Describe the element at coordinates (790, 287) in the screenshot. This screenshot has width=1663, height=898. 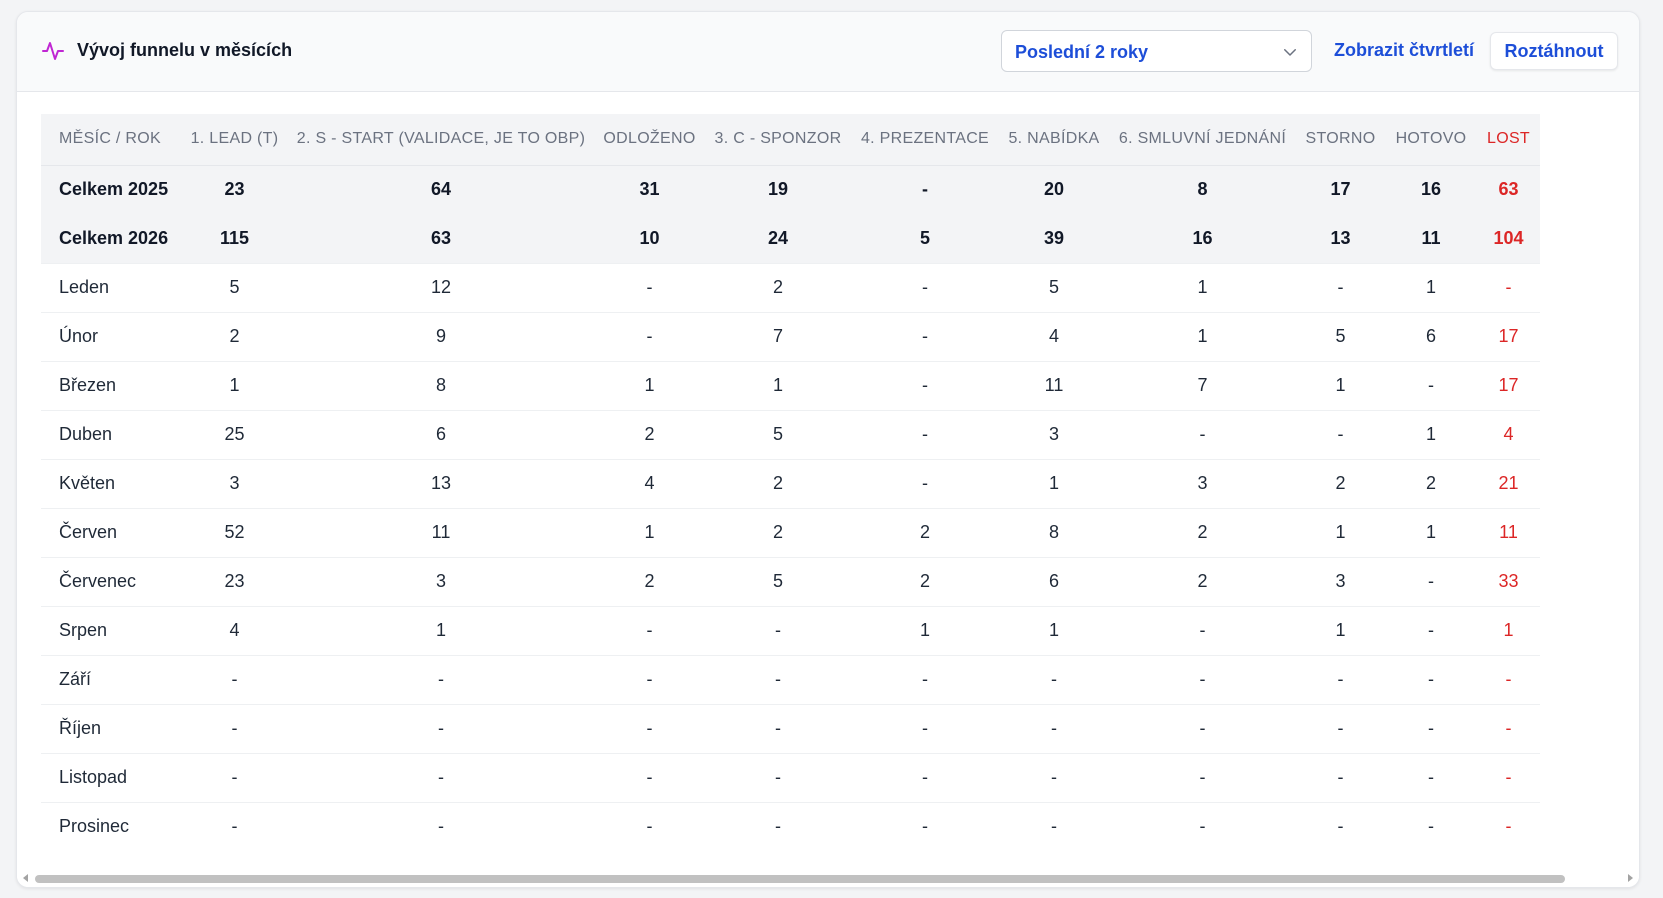
I see `table-row: Leden 5 12 - 2 - 5 1 - 1 -` at that location.